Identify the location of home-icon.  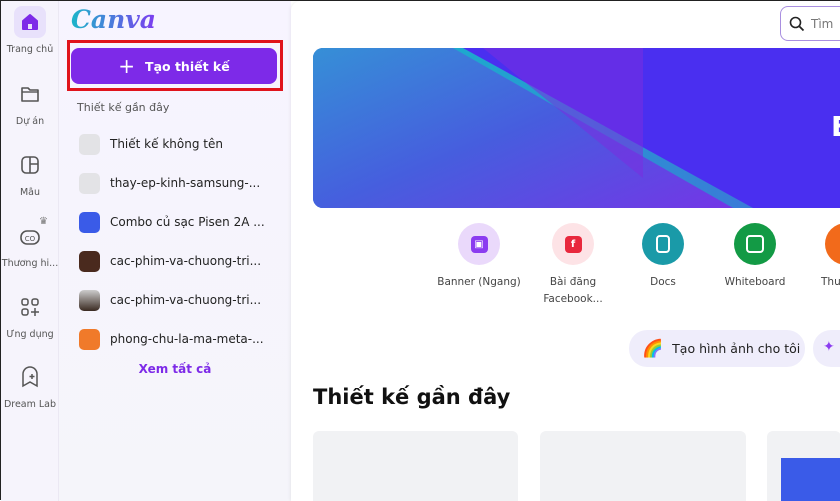
(30, 22).